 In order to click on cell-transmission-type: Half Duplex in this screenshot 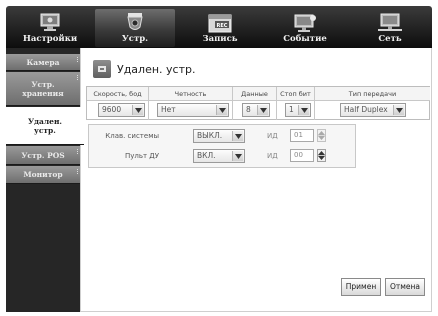, I will do `click(372, 110)`.